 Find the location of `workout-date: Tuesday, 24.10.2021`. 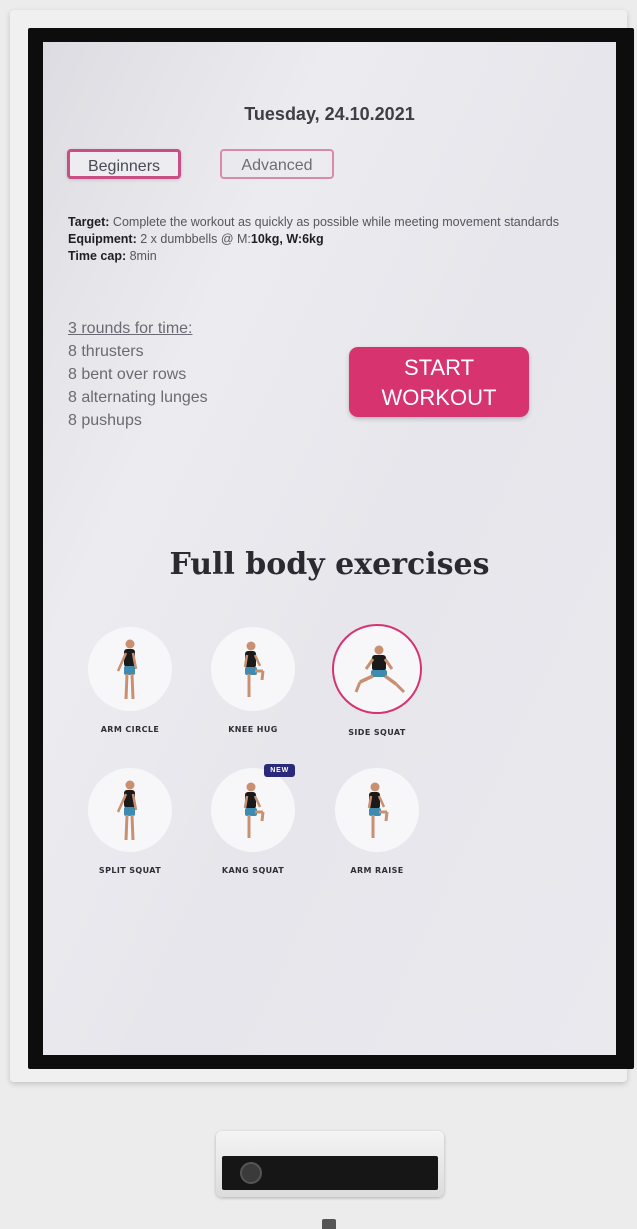

workout-date: Tuesday, 24.10.2021 is located at coordinates (329, 114).